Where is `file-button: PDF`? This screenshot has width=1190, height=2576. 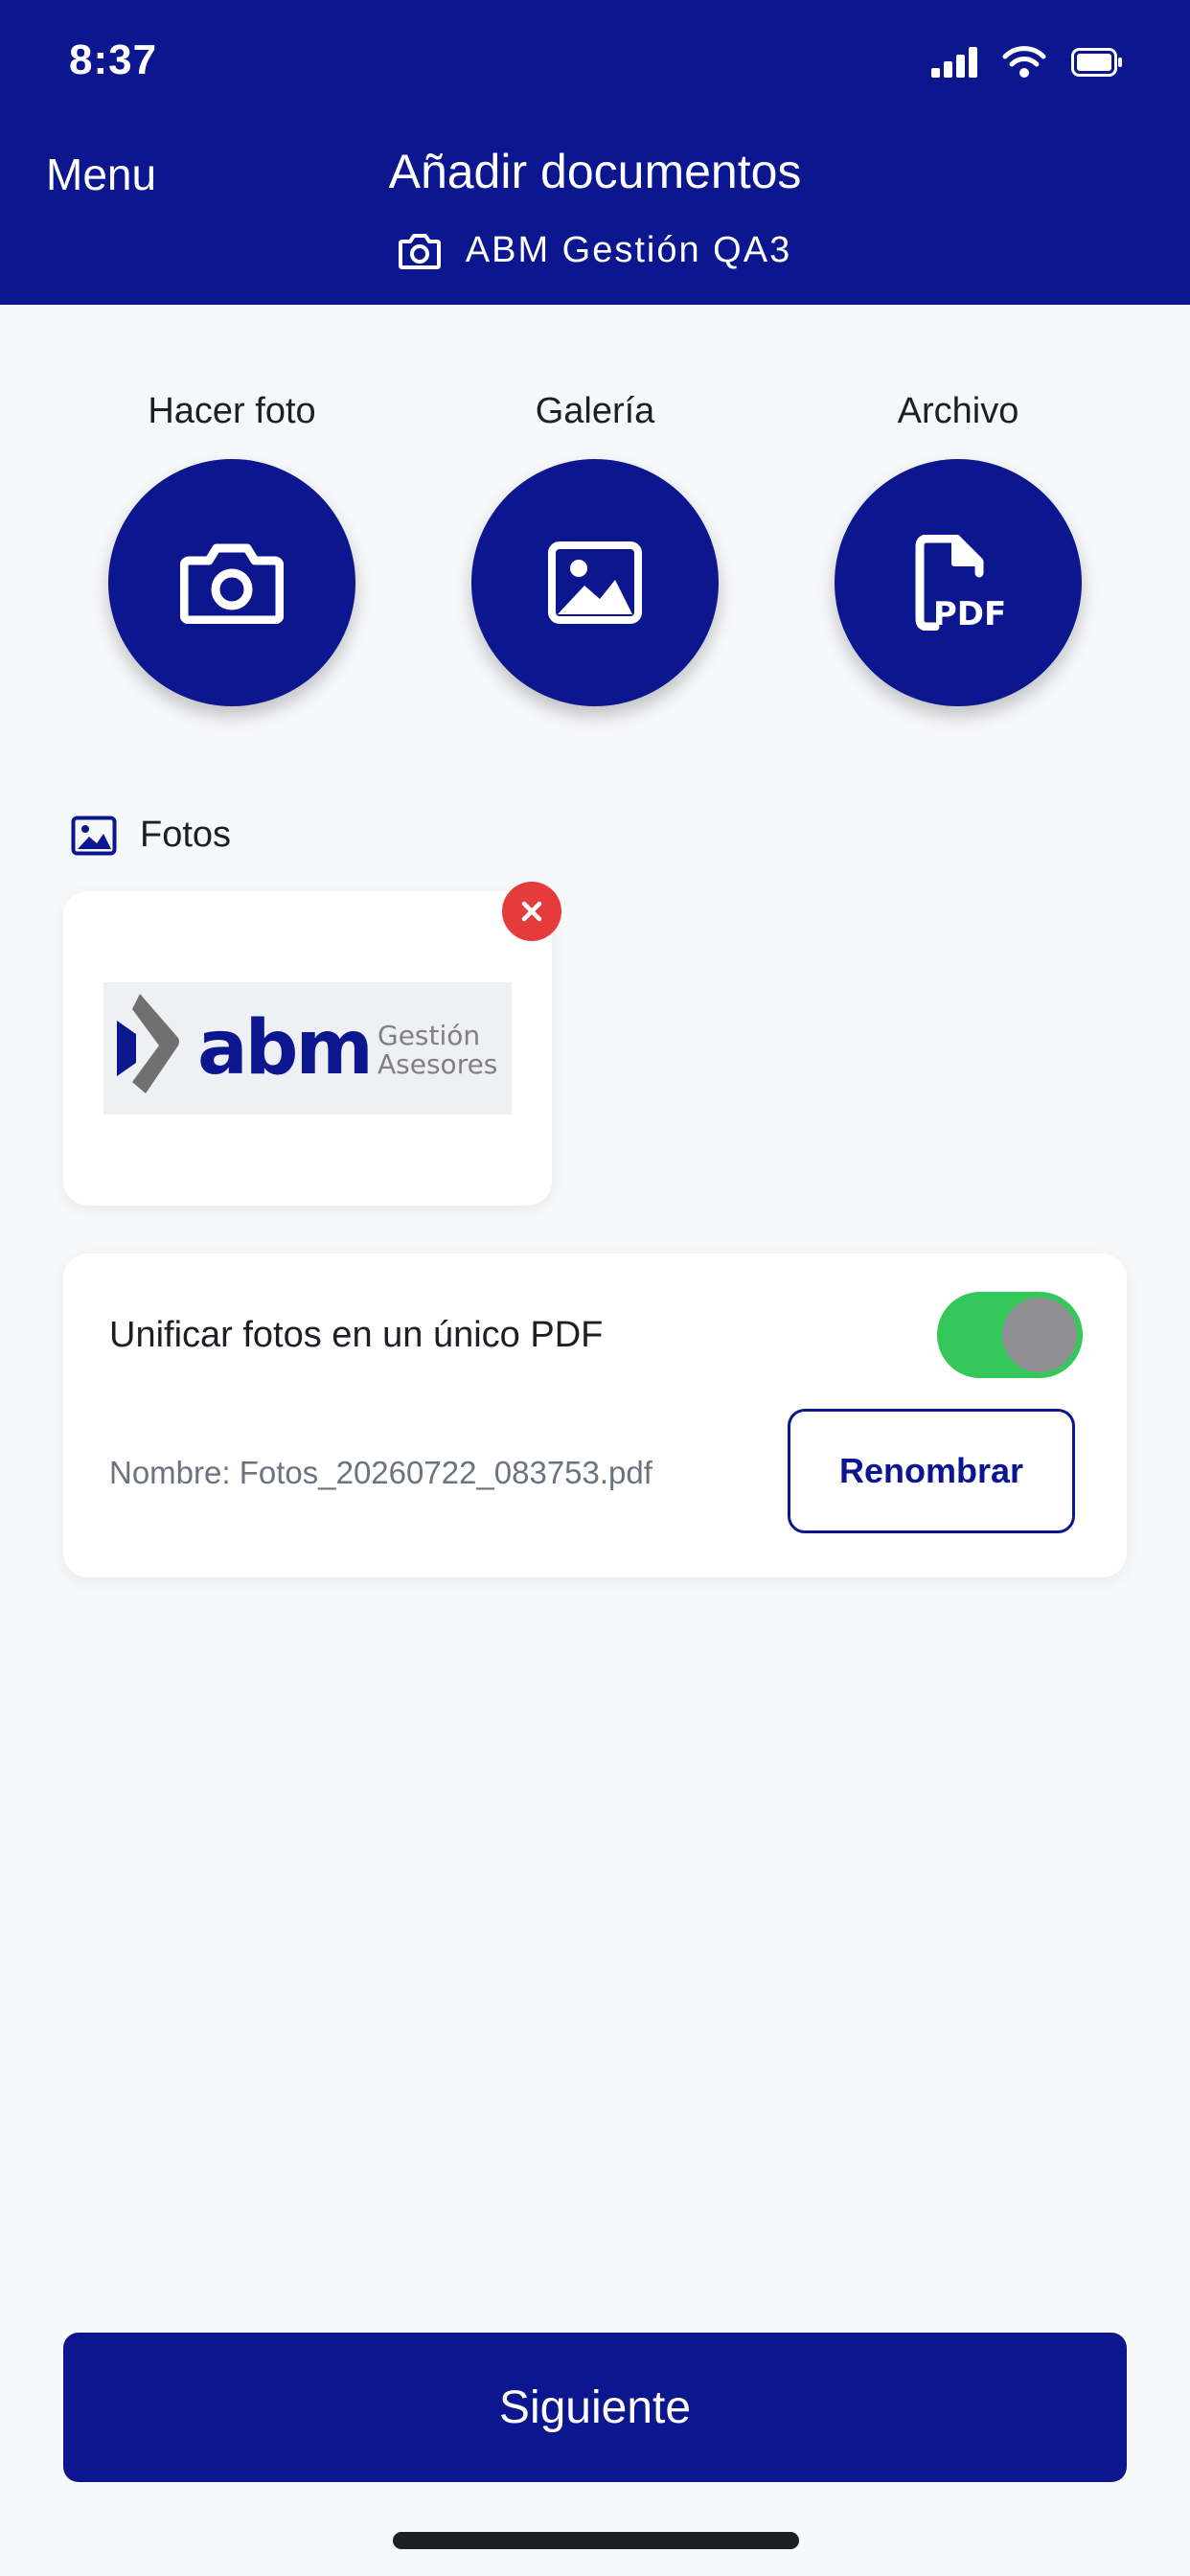
file-button: PDF is located at coordinates (959, 582).